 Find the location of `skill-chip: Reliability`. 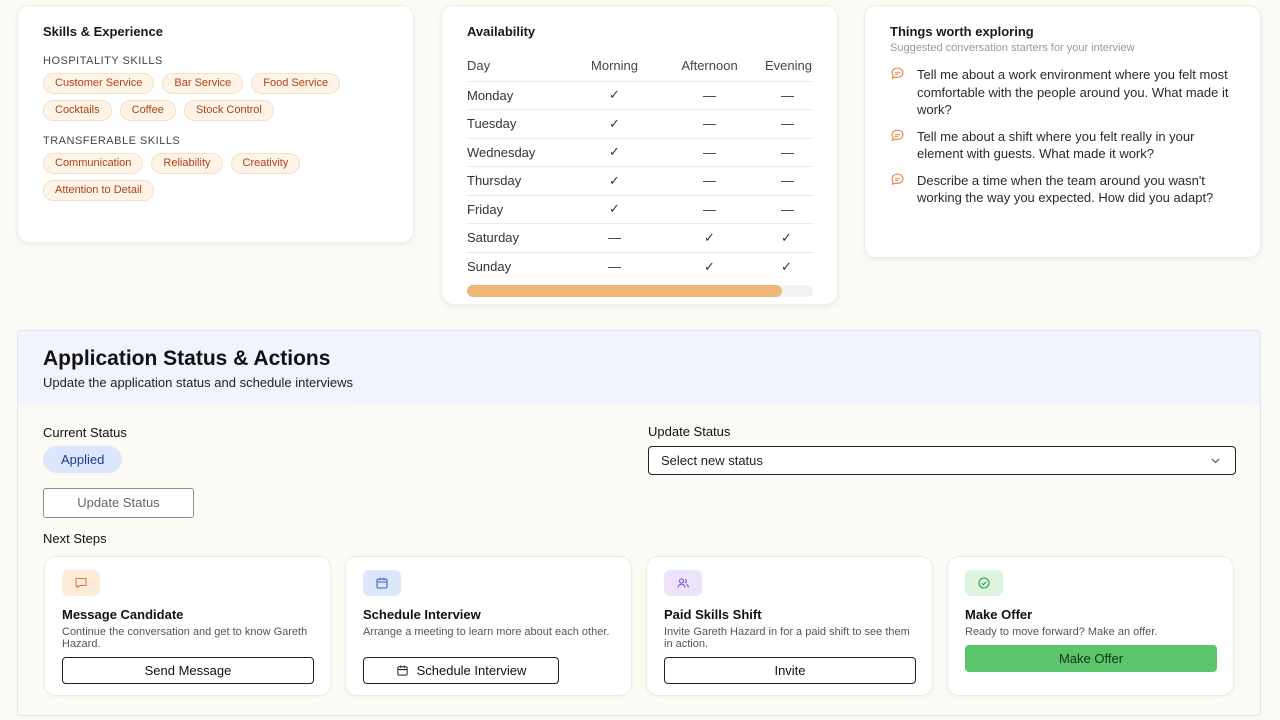

skill-chip: Reliability is located at coordinates (187, 163).